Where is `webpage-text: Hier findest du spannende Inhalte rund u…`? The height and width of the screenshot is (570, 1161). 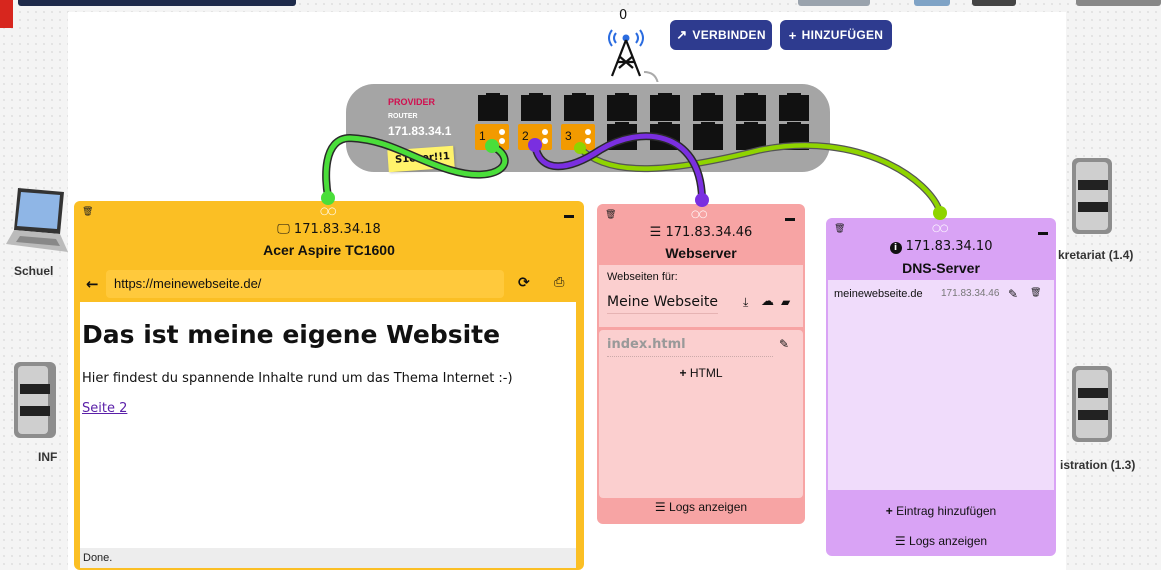
webpage-text: Hier findest du spannende Inhalte rund u… is located at coordinates (297, 378).